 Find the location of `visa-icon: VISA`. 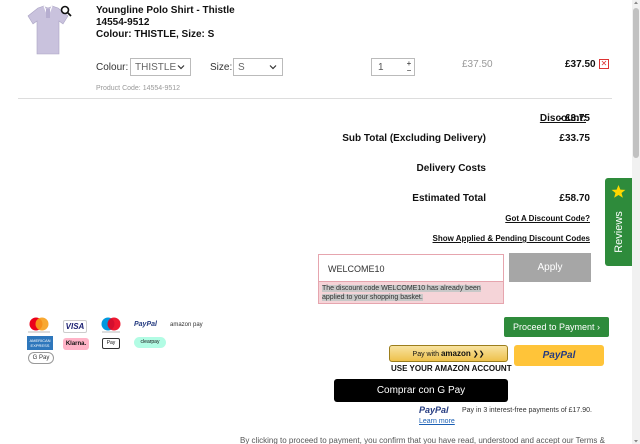

visa-icon: VISA is located at coordinates (75, 326).